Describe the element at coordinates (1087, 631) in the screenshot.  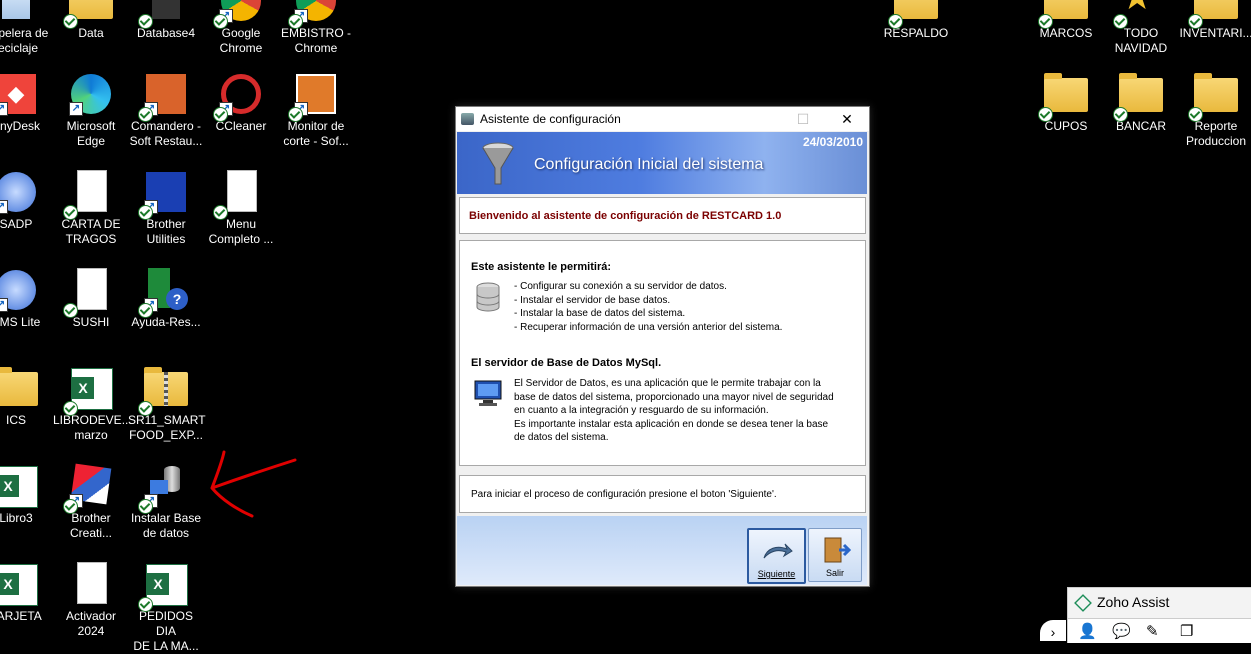
I see `user-icon: 👤` at that location.